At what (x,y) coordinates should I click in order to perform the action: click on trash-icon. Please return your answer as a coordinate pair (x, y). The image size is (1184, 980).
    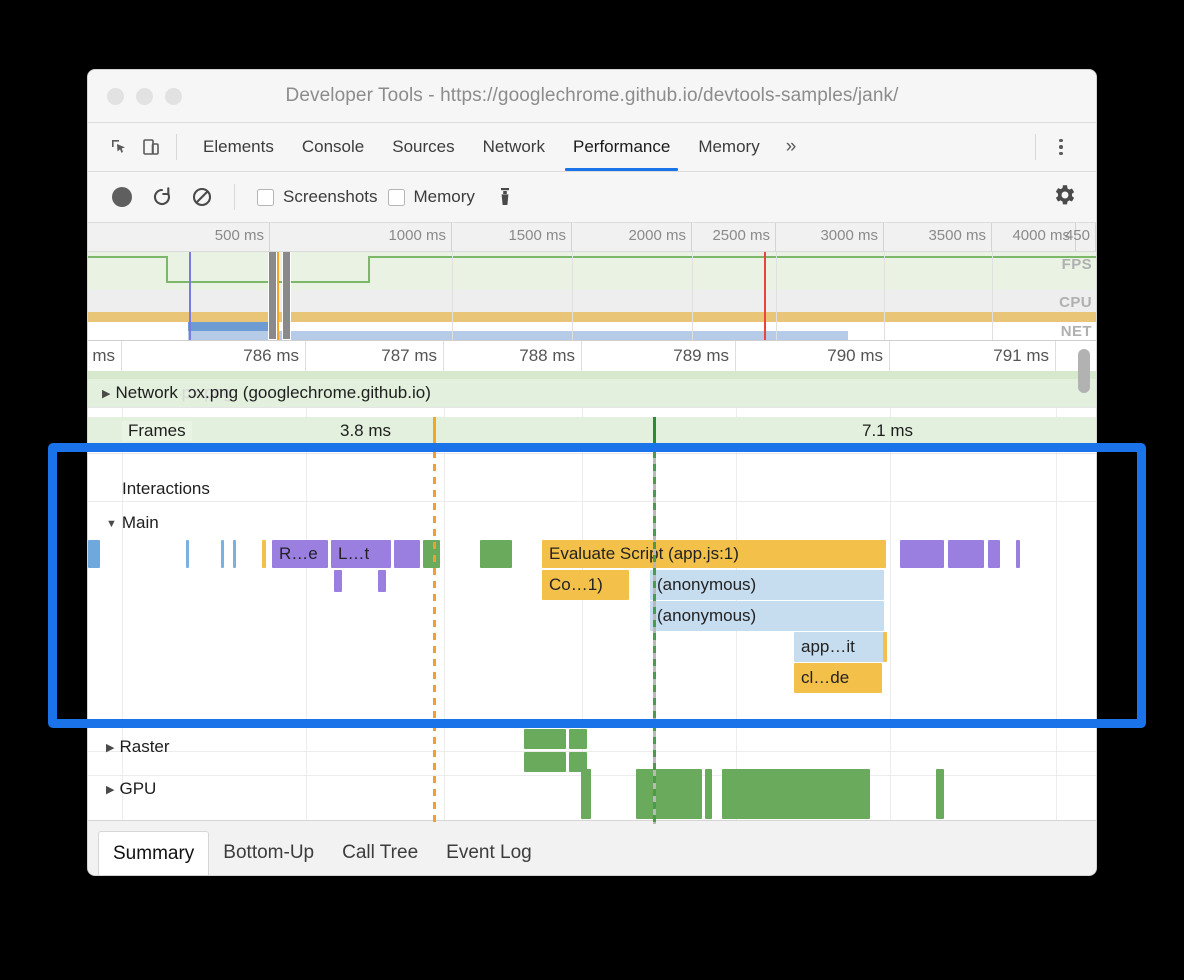
    Looking at the image, I should click on (505, 197).